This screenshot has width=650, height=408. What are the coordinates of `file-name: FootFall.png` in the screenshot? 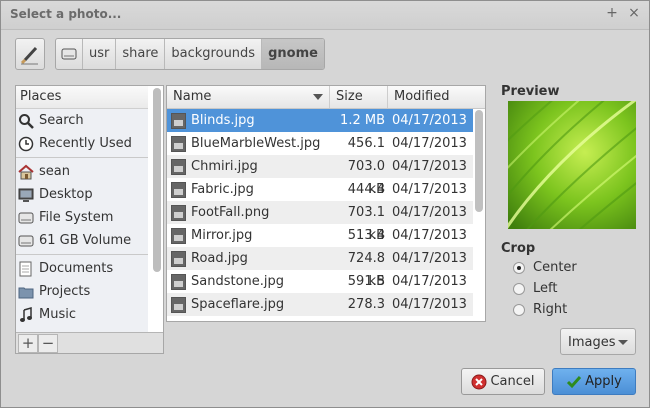 It's located at (230, 212).